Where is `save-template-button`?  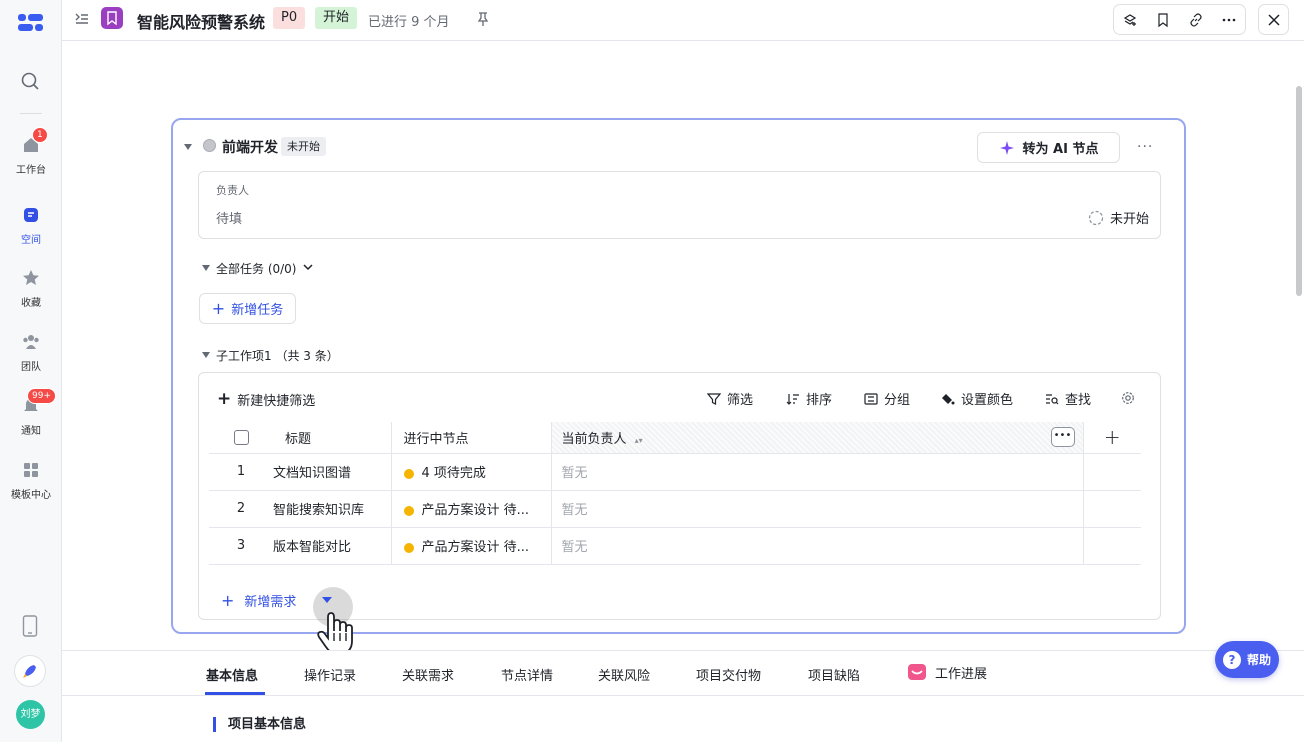 save-template-button is located at coordinates (1130, 19).